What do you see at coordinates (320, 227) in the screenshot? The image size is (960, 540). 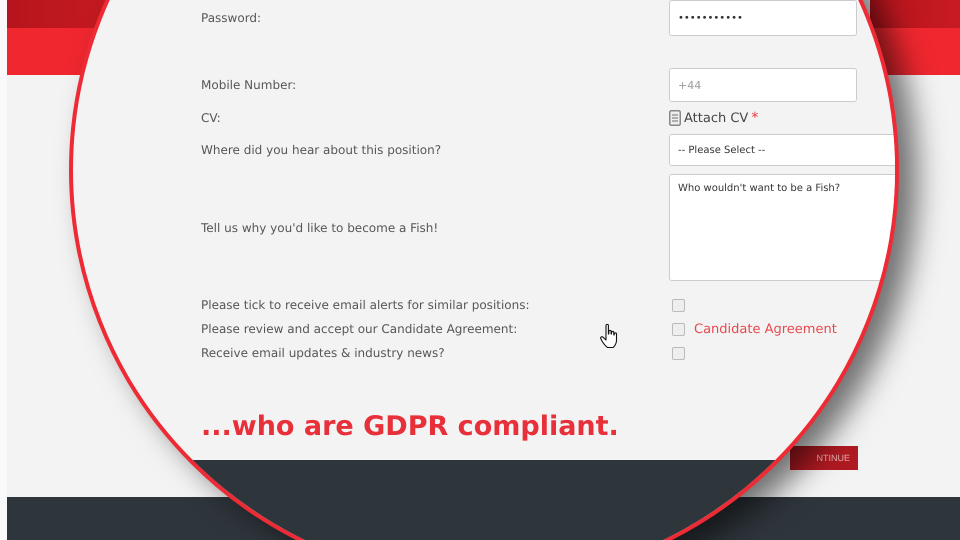 I see `field-label: Tell us why you'd like to become a Fish!` at bounding box center [320, 227].